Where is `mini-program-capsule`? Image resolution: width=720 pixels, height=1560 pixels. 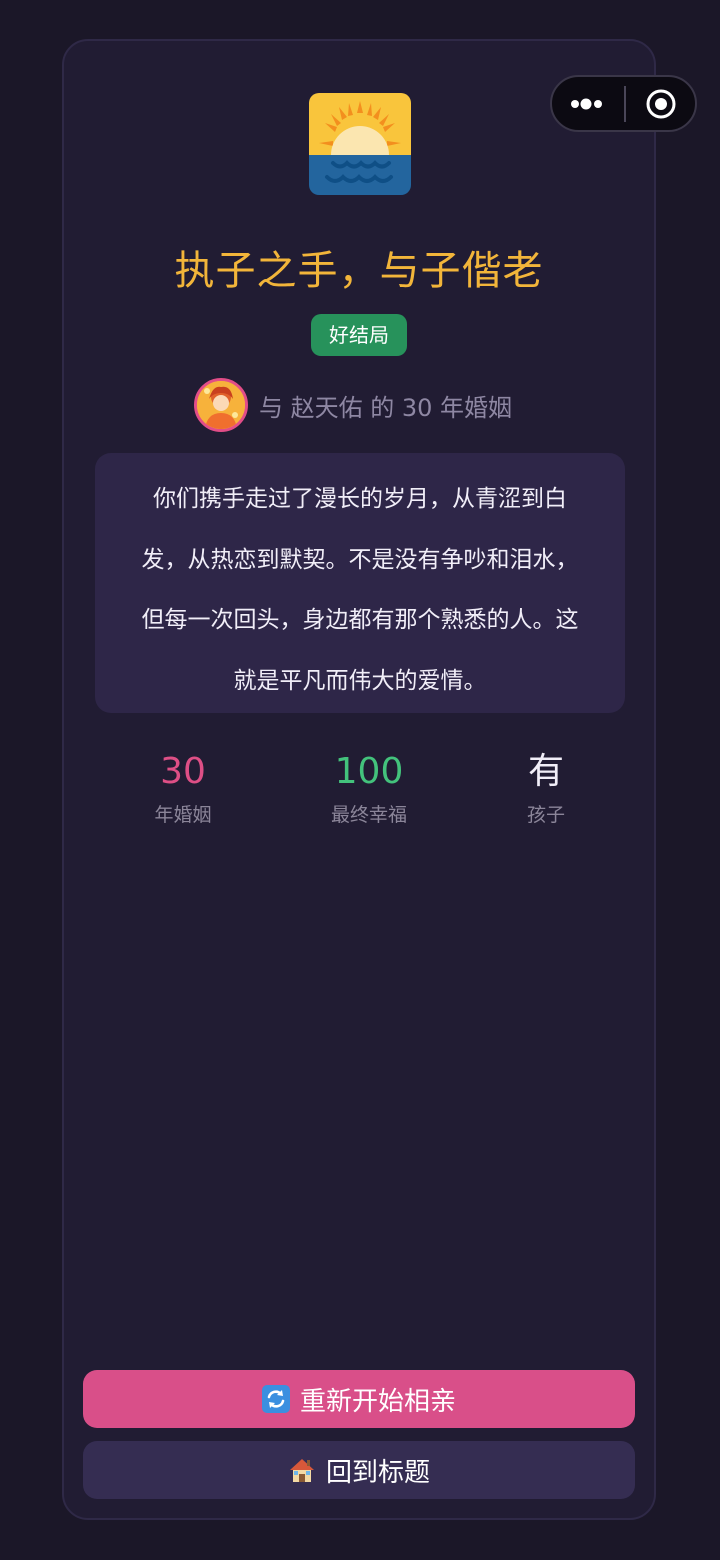
mini-program-capsule is located at coordinates (623, 103).